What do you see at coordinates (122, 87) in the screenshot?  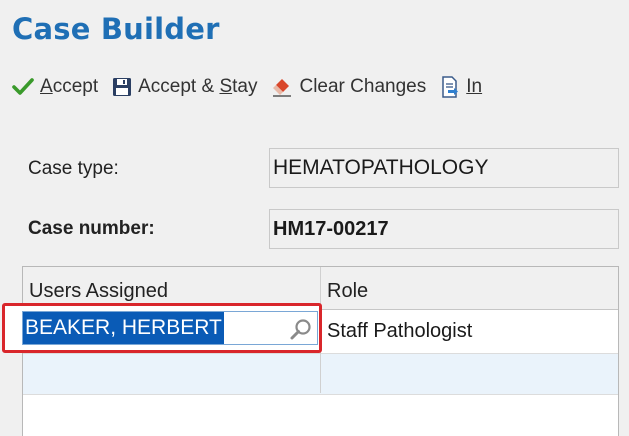 I see `save-icon` at bounding box center [122, 87].